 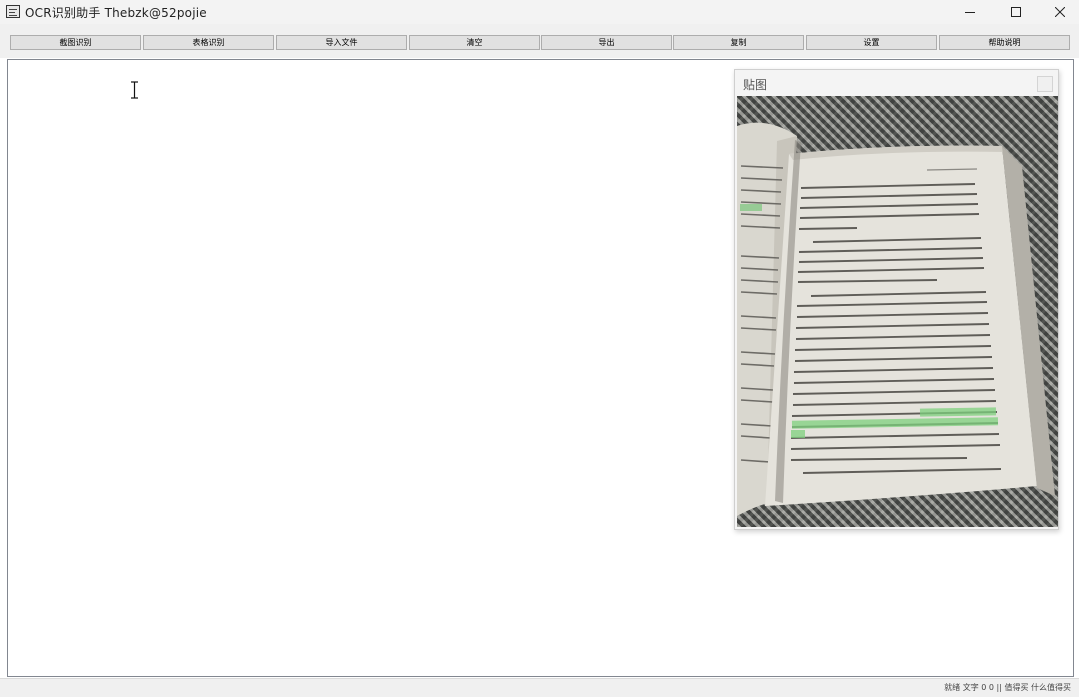 I want to click on export-button: 导出, so click(x=606, y=42).